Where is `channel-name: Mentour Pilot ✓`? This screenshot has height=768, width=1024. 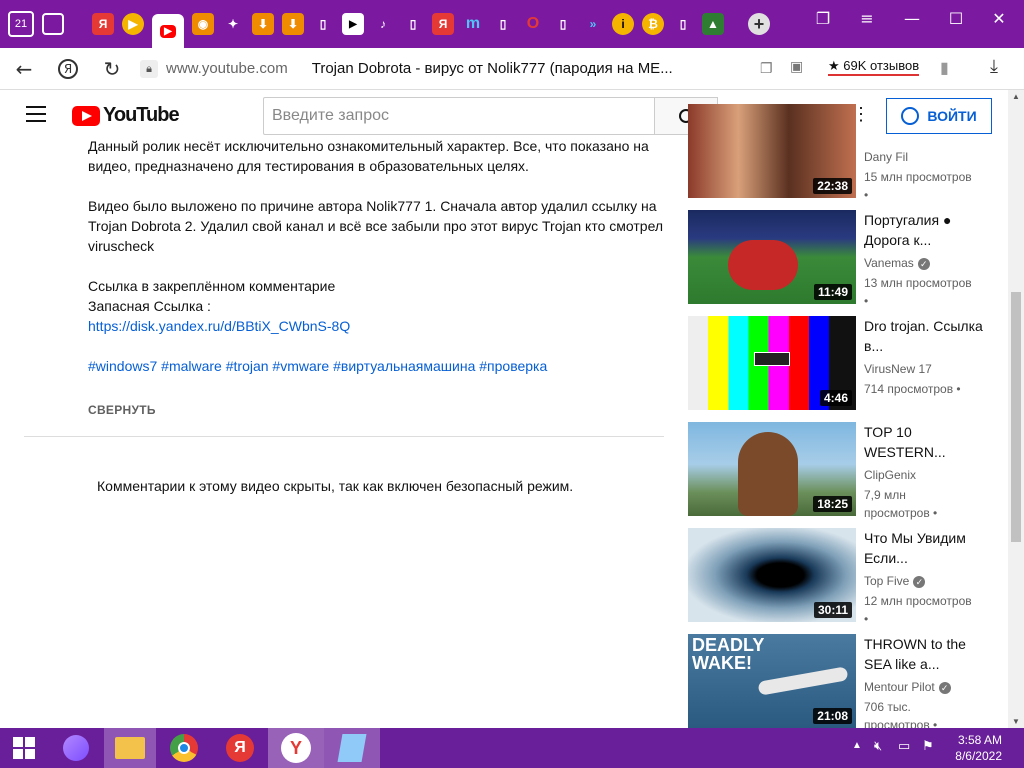 channel-name: Mentour Pilot ✓ is located at coordinates (907, 687).